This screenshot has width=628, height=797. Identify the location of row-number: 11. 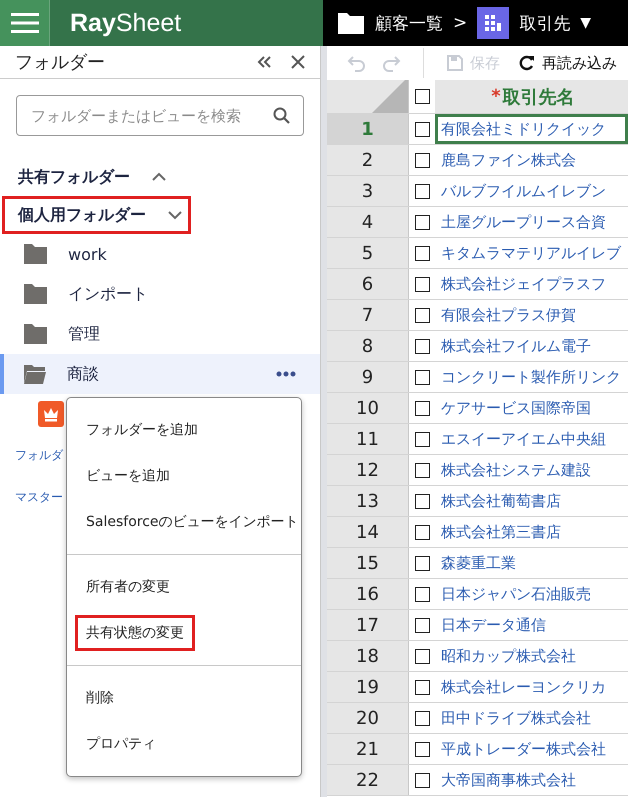
(368, 439).